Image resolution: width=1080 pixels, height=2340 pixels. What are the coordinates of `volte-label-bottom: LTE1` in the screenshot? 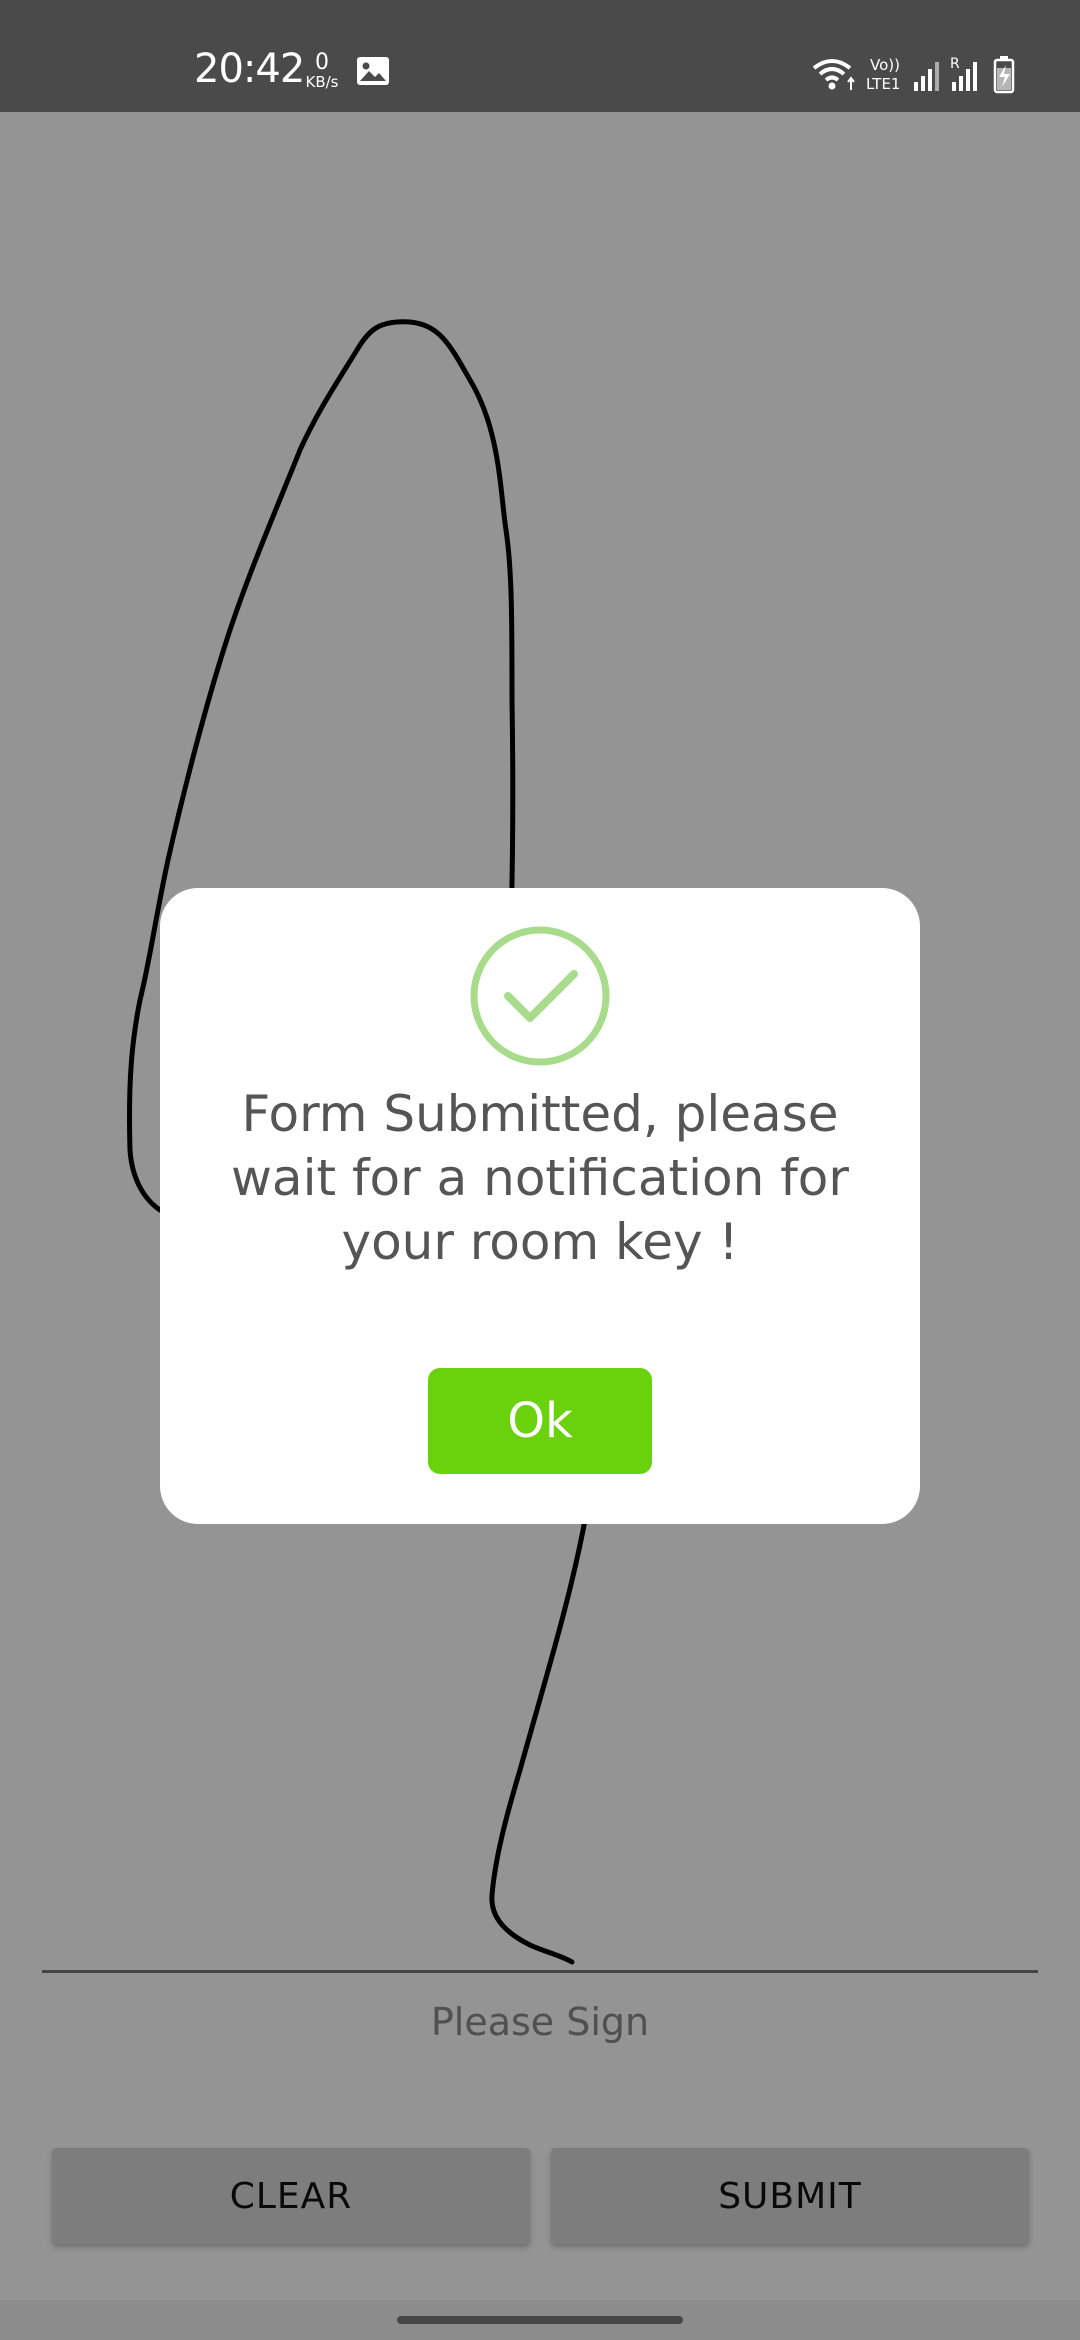 It's located at (883, 84).